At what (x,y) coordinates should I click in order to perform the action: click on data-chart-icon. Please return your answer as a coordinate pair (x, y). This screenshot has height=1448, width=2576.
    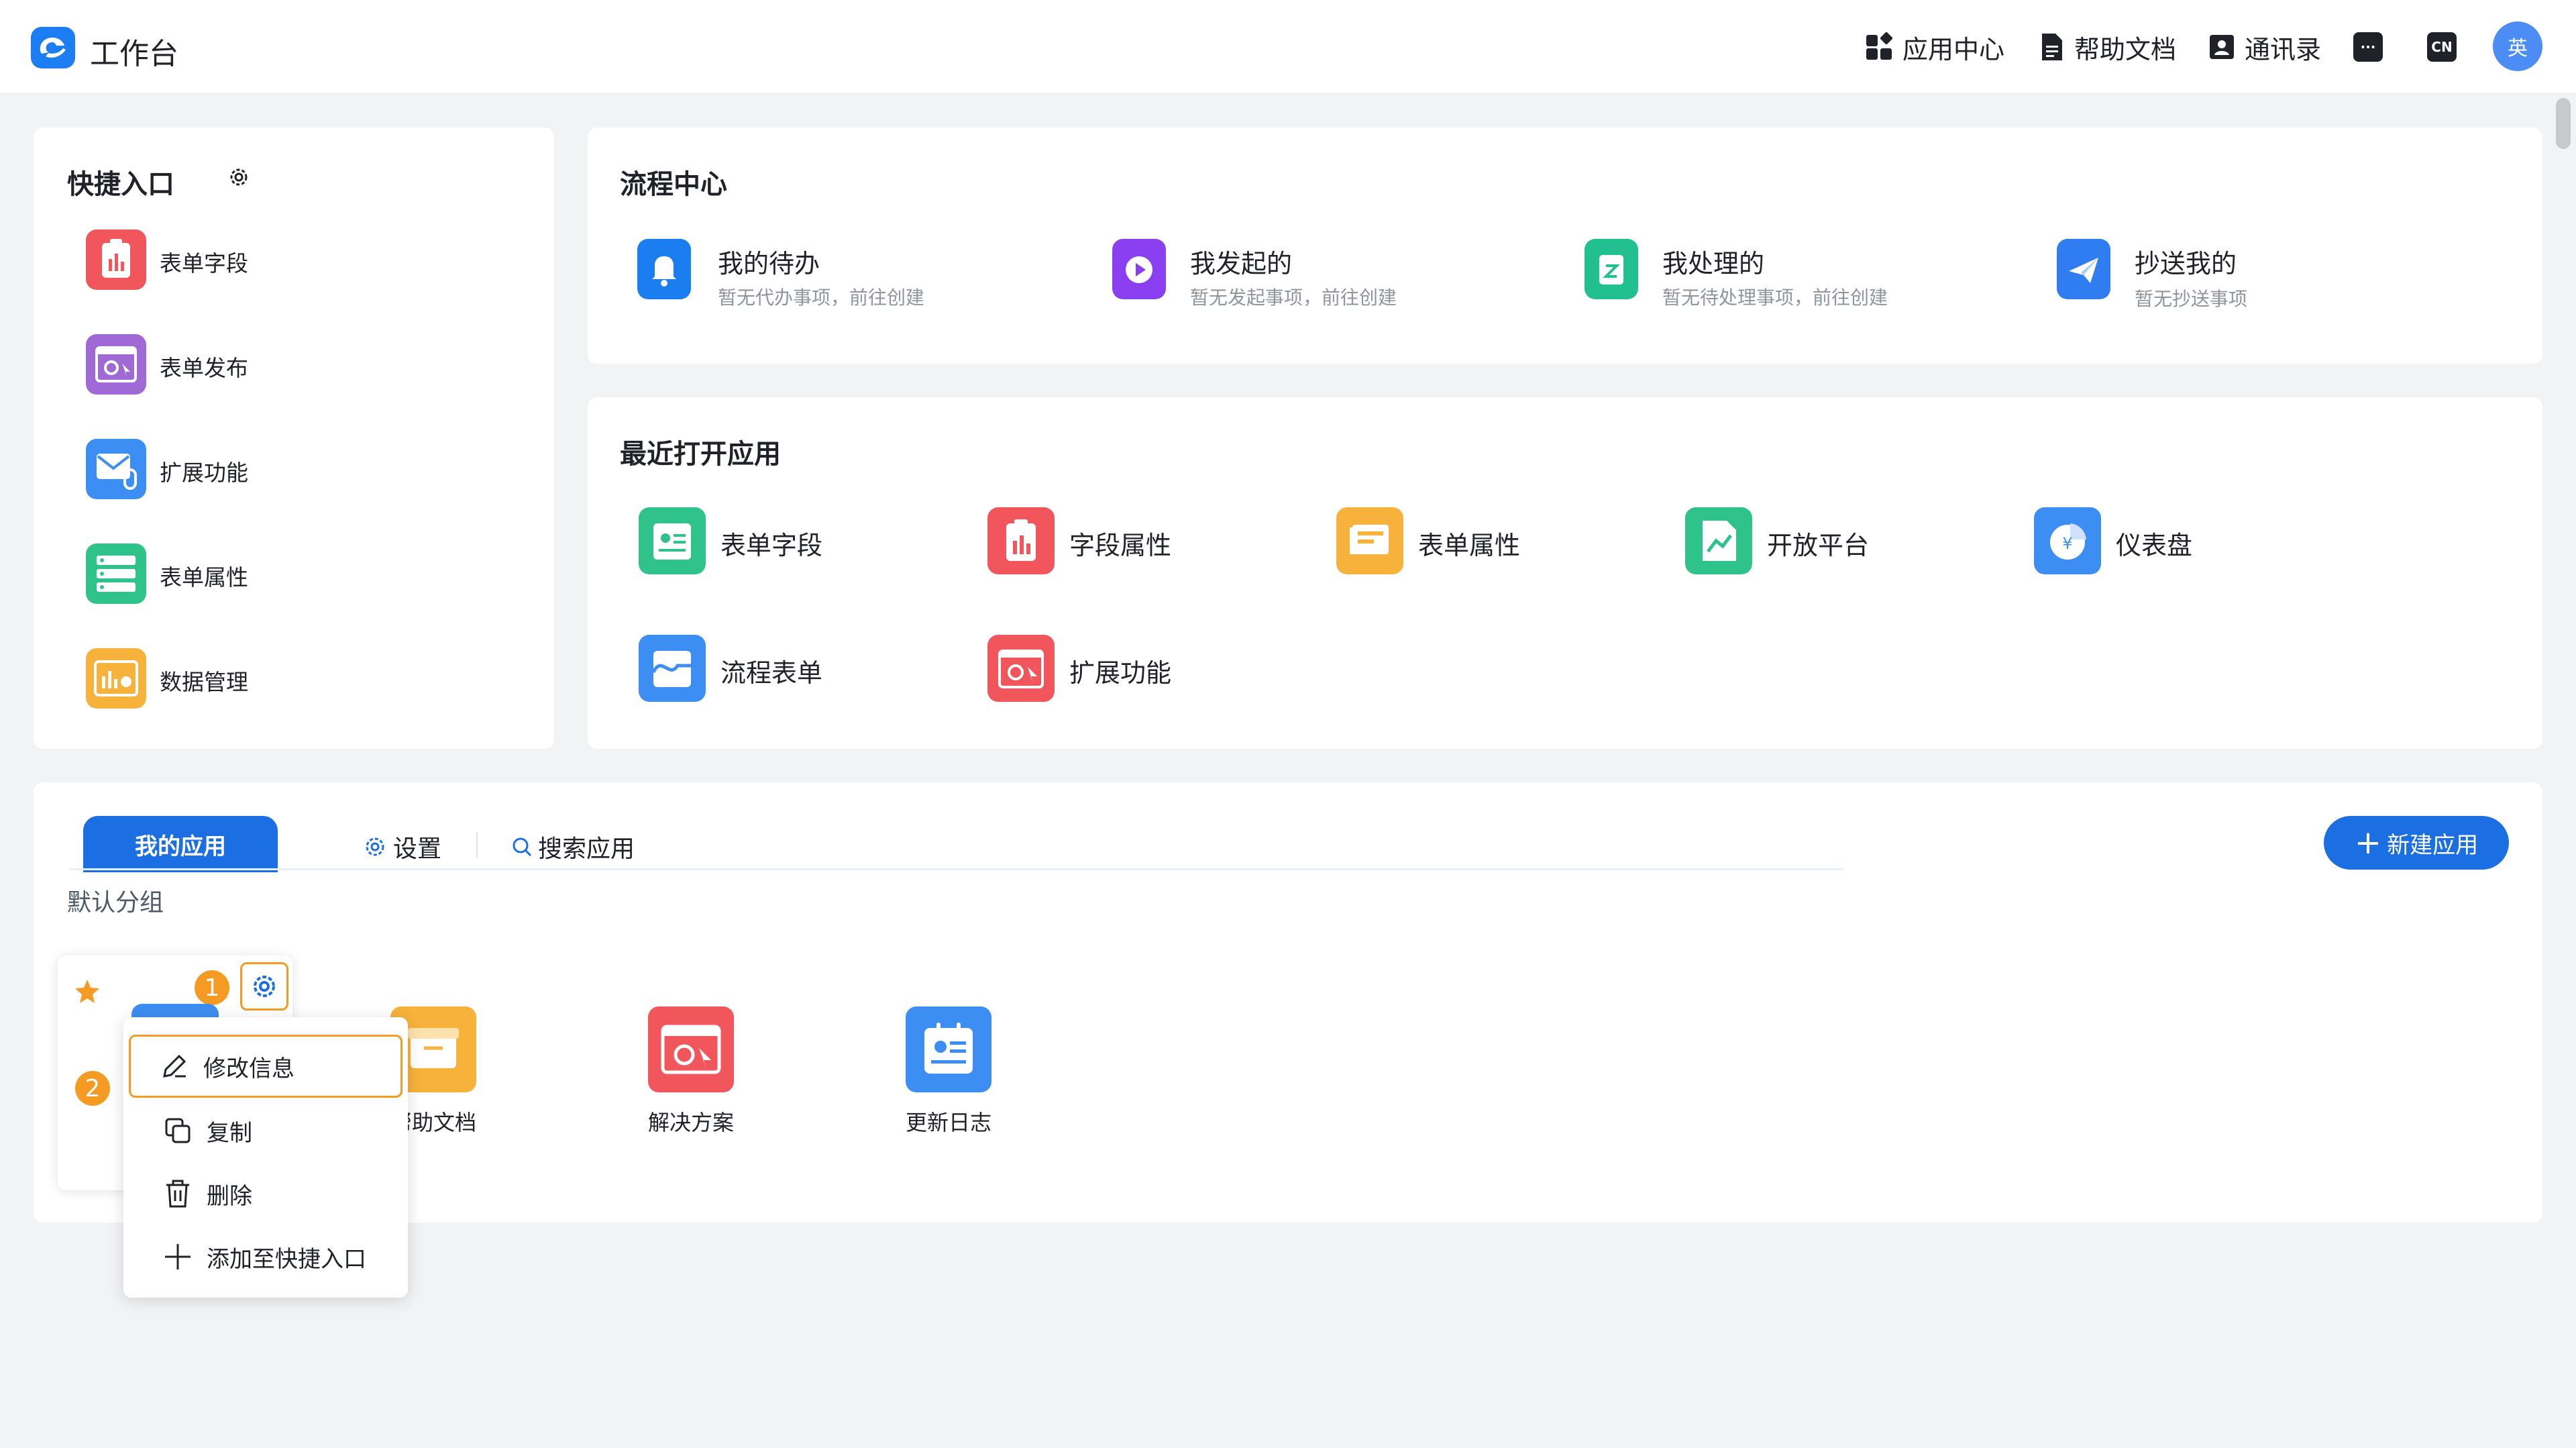
    Looking at the image, I should click on (116, 678).